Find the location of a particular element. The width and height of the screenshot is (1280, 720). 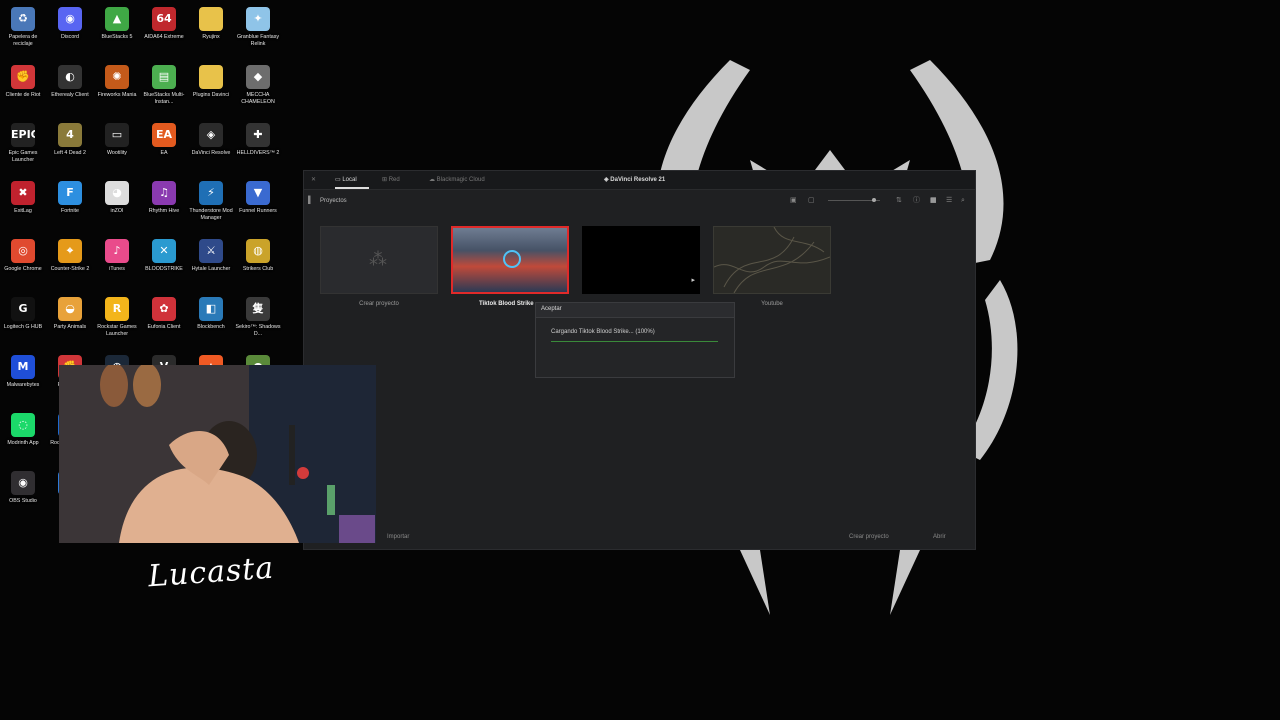

desktop-icon-recycle-bin-icon: ♻ Papelera de reciclaje is located at coordinates (23, 33).